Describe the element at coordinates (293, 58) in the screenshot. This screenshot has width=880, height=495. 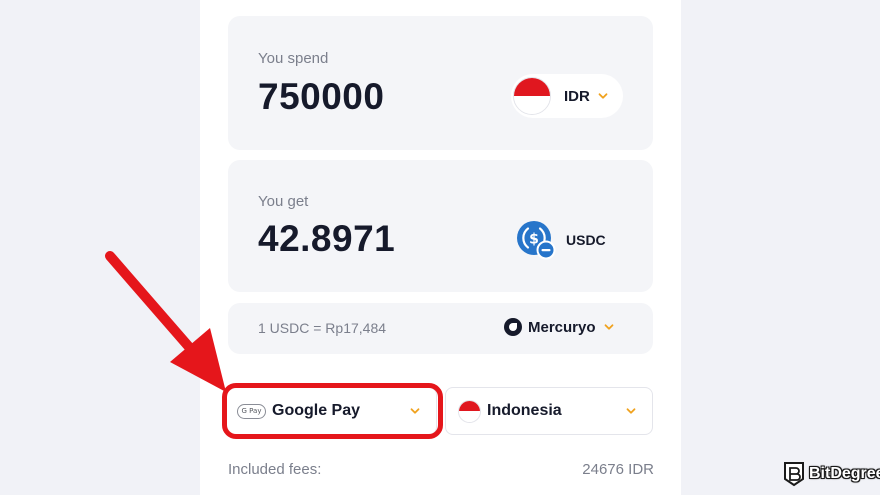
I see `spend-label: You spend` at that location.